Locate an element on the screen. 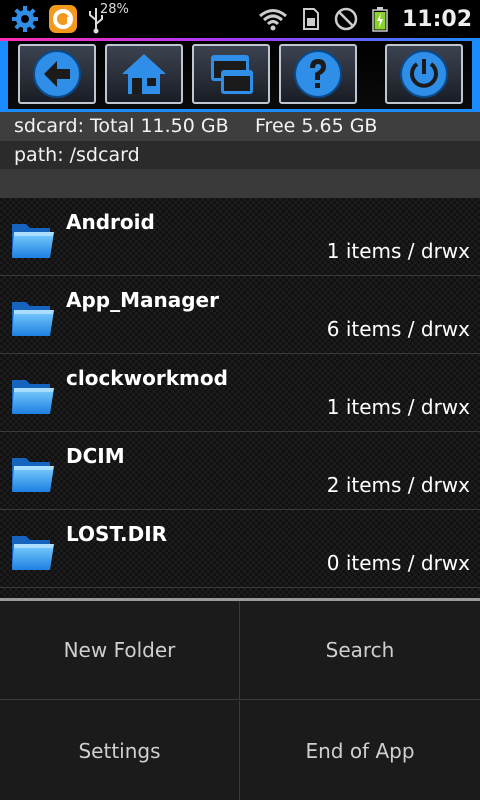 This screenshot has width=480, height=800. back-button is located at coordinates (57, 74).